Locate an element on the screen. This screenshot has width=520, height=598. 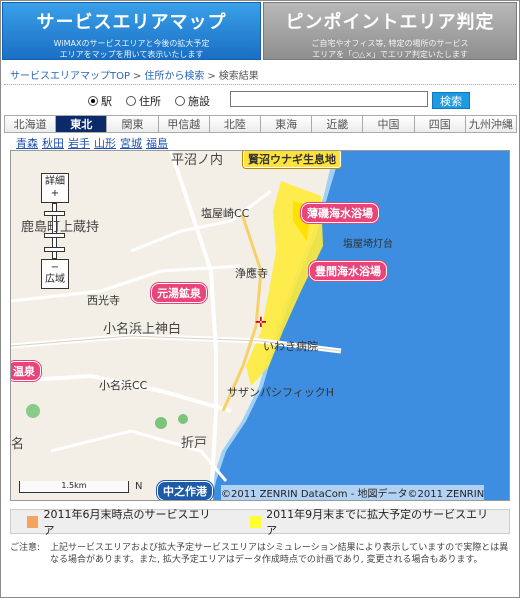
zoom-out-symbol: − is located at coordinates (55, 267).